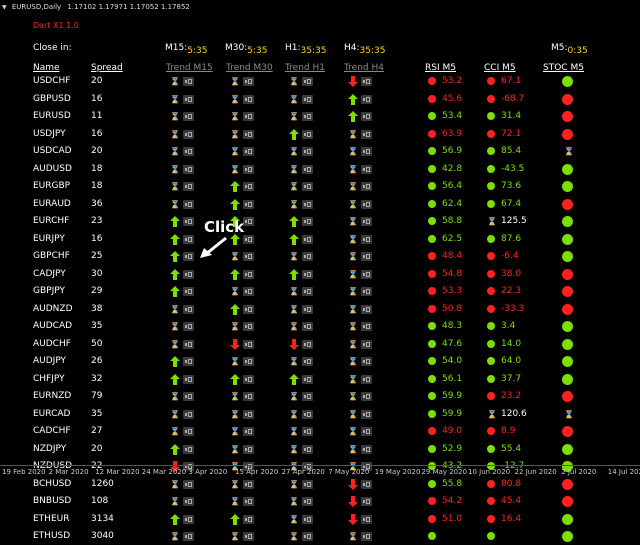 The image size is (640, 545). I want to click on table-row: BNBUSD 108 ⌛ ⌛ ⌛ 54.2 45.4, so click(320, 501).